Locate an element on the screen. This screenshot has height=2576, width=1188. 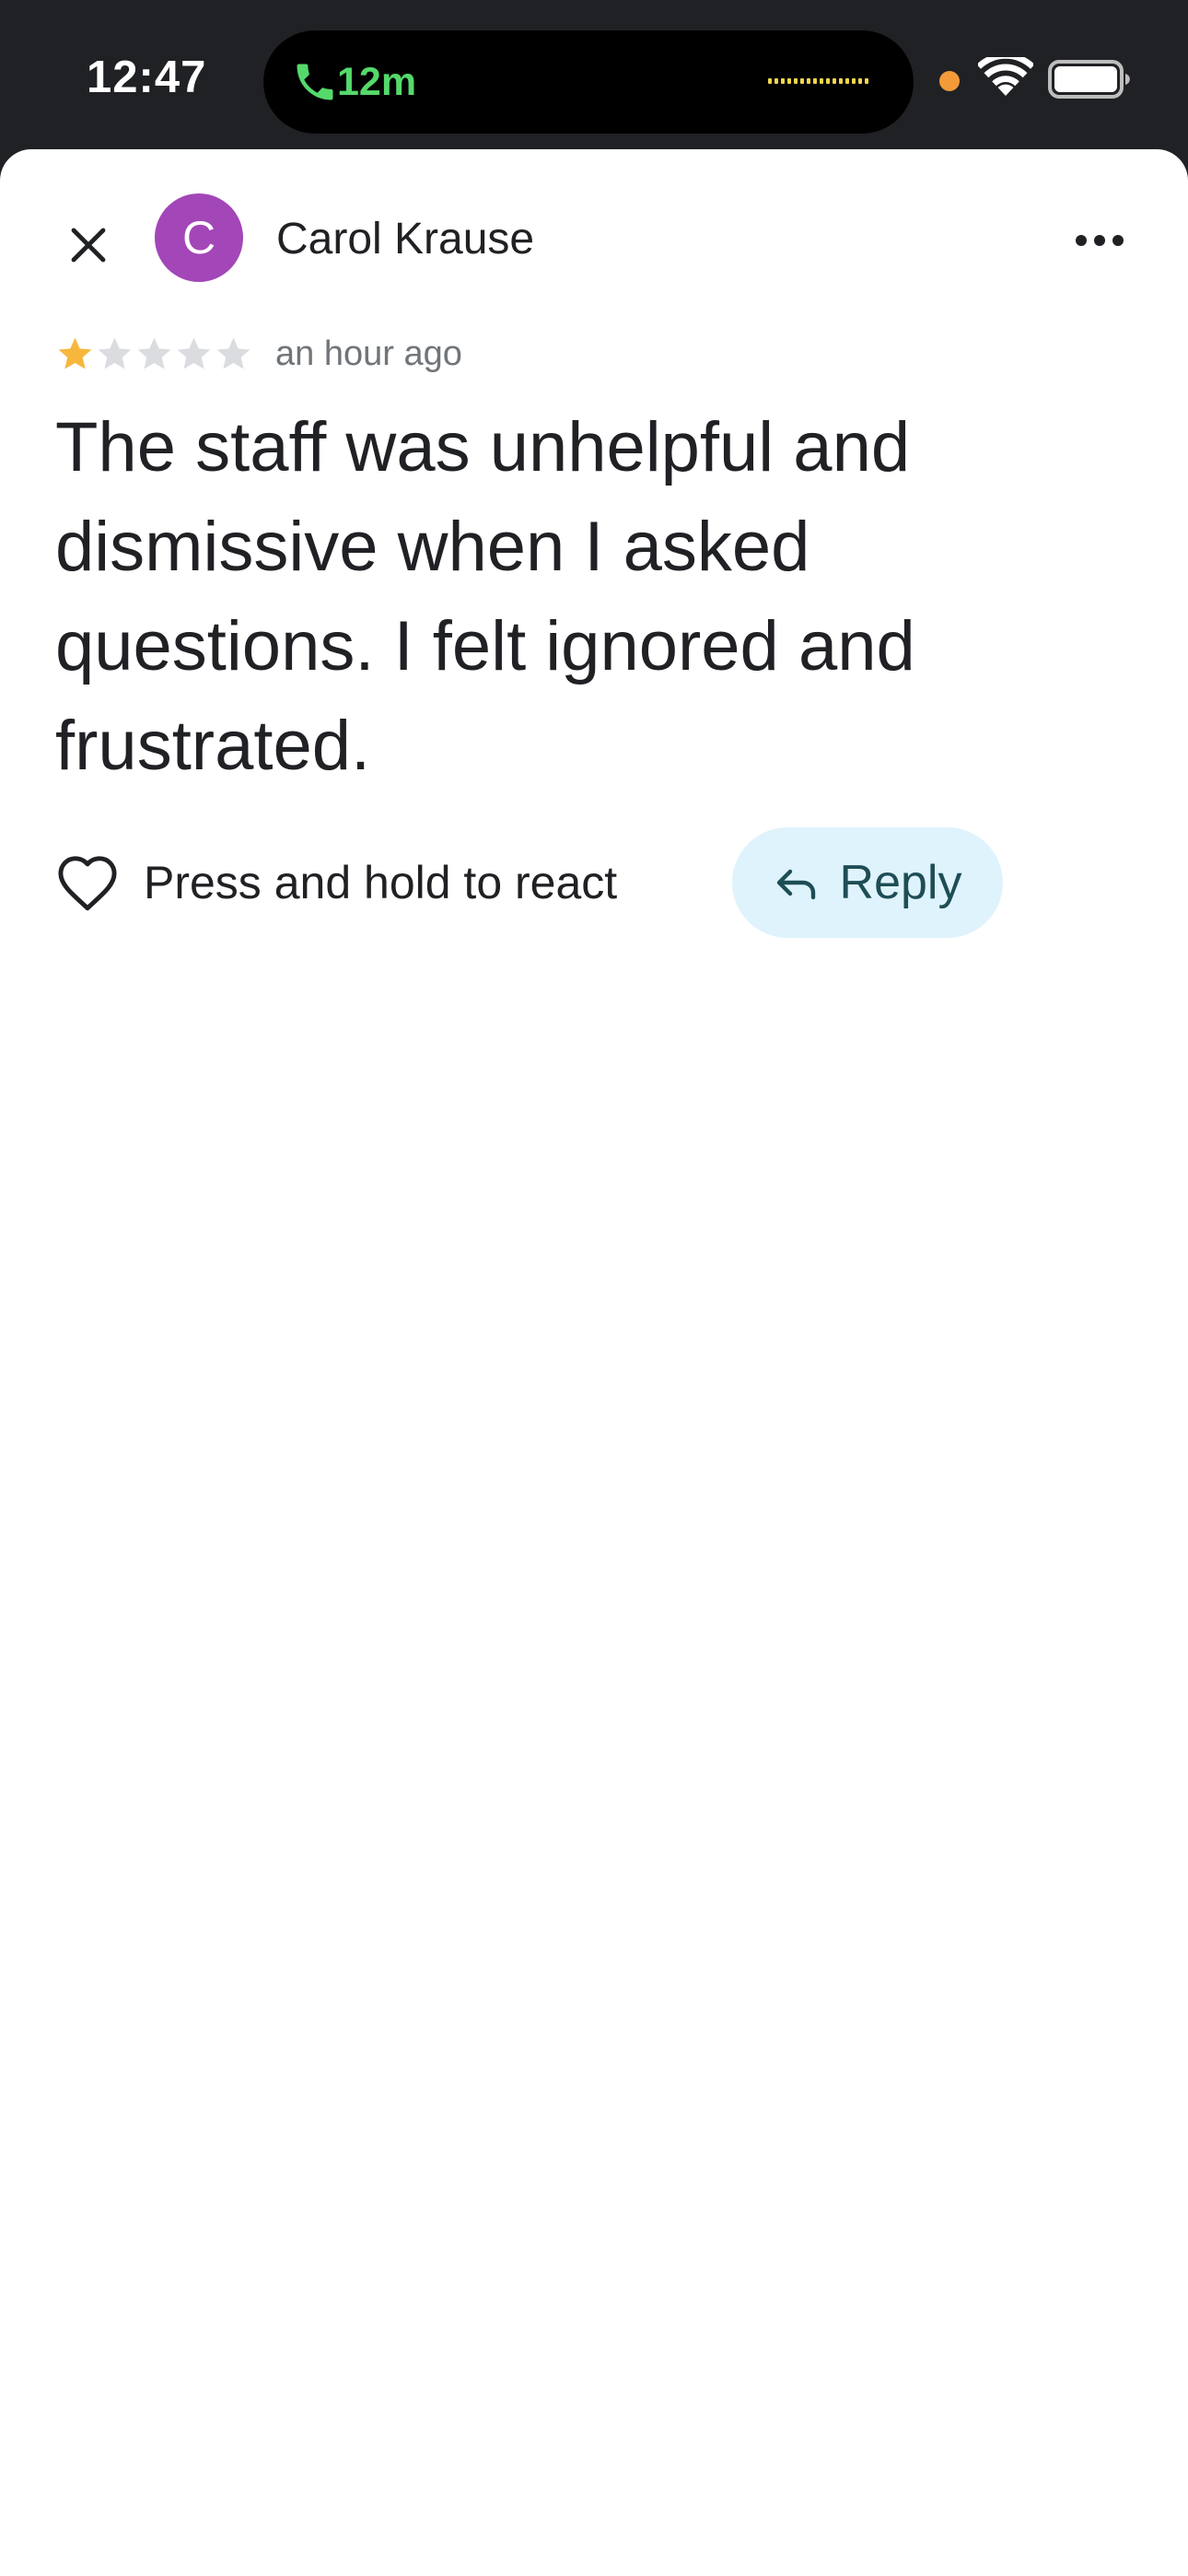
more-options-button is located at coordinates (1099, 240).